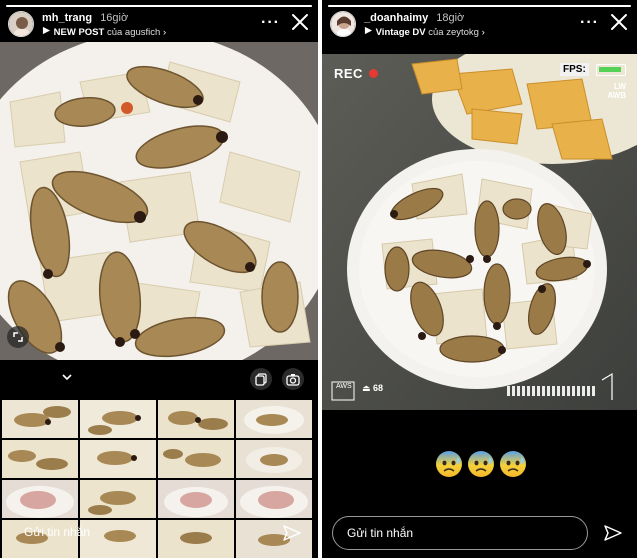 The width and height of the screenshot is (637, 558). I want to click on battery-icon, so click(611, 70).